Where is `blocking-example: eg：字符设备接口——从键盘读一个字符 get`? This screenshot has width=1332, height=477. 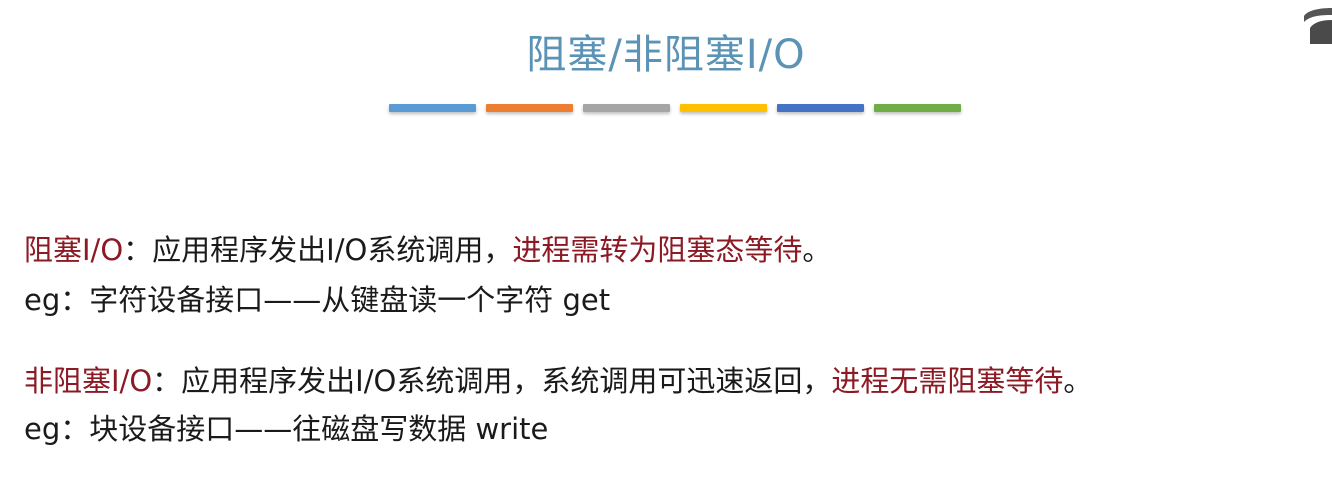 blocking-example: eg：字符设备接口——从键盘读一个字符 get is located at coordinates (317, 300).